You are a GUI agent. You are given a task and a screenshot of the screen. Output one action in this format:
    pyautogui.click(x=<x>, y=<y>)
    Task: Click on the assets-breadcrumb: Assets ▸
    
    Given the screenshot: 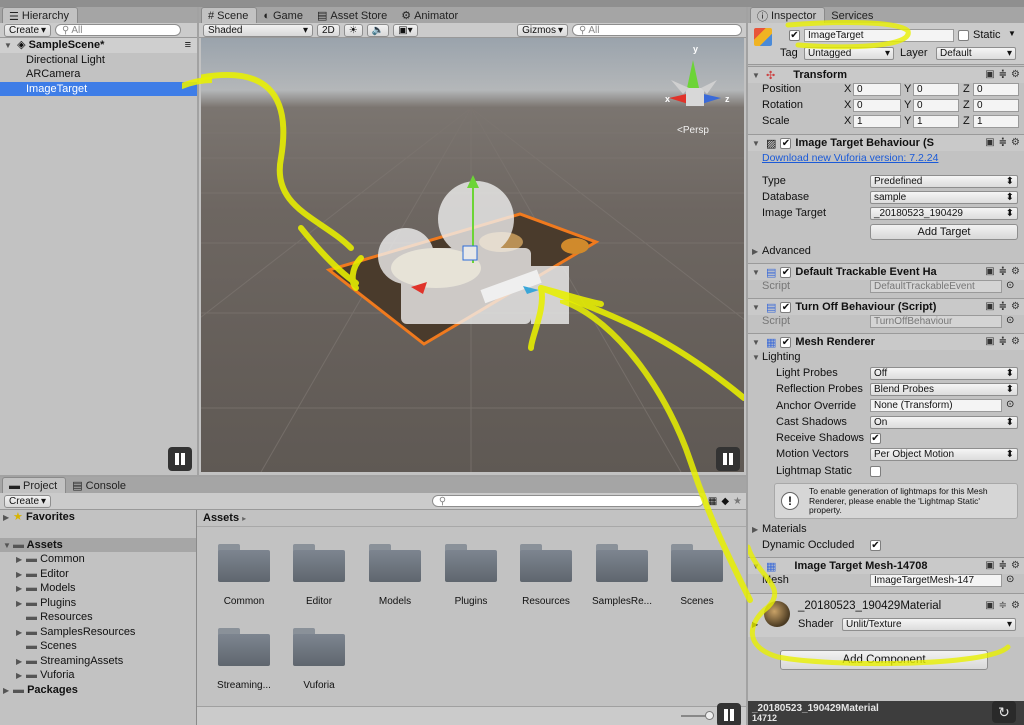 What is the action you would take?
    pyautogui.click(x=224, y=518)
    